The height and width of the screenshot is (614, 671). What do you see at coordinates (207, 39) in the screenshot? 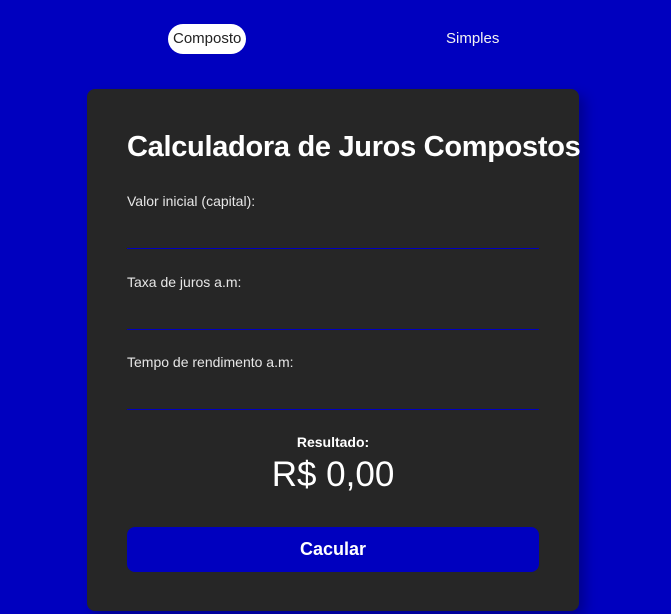
I see `tab-composto: Composto` at bounding box center [207, 39].